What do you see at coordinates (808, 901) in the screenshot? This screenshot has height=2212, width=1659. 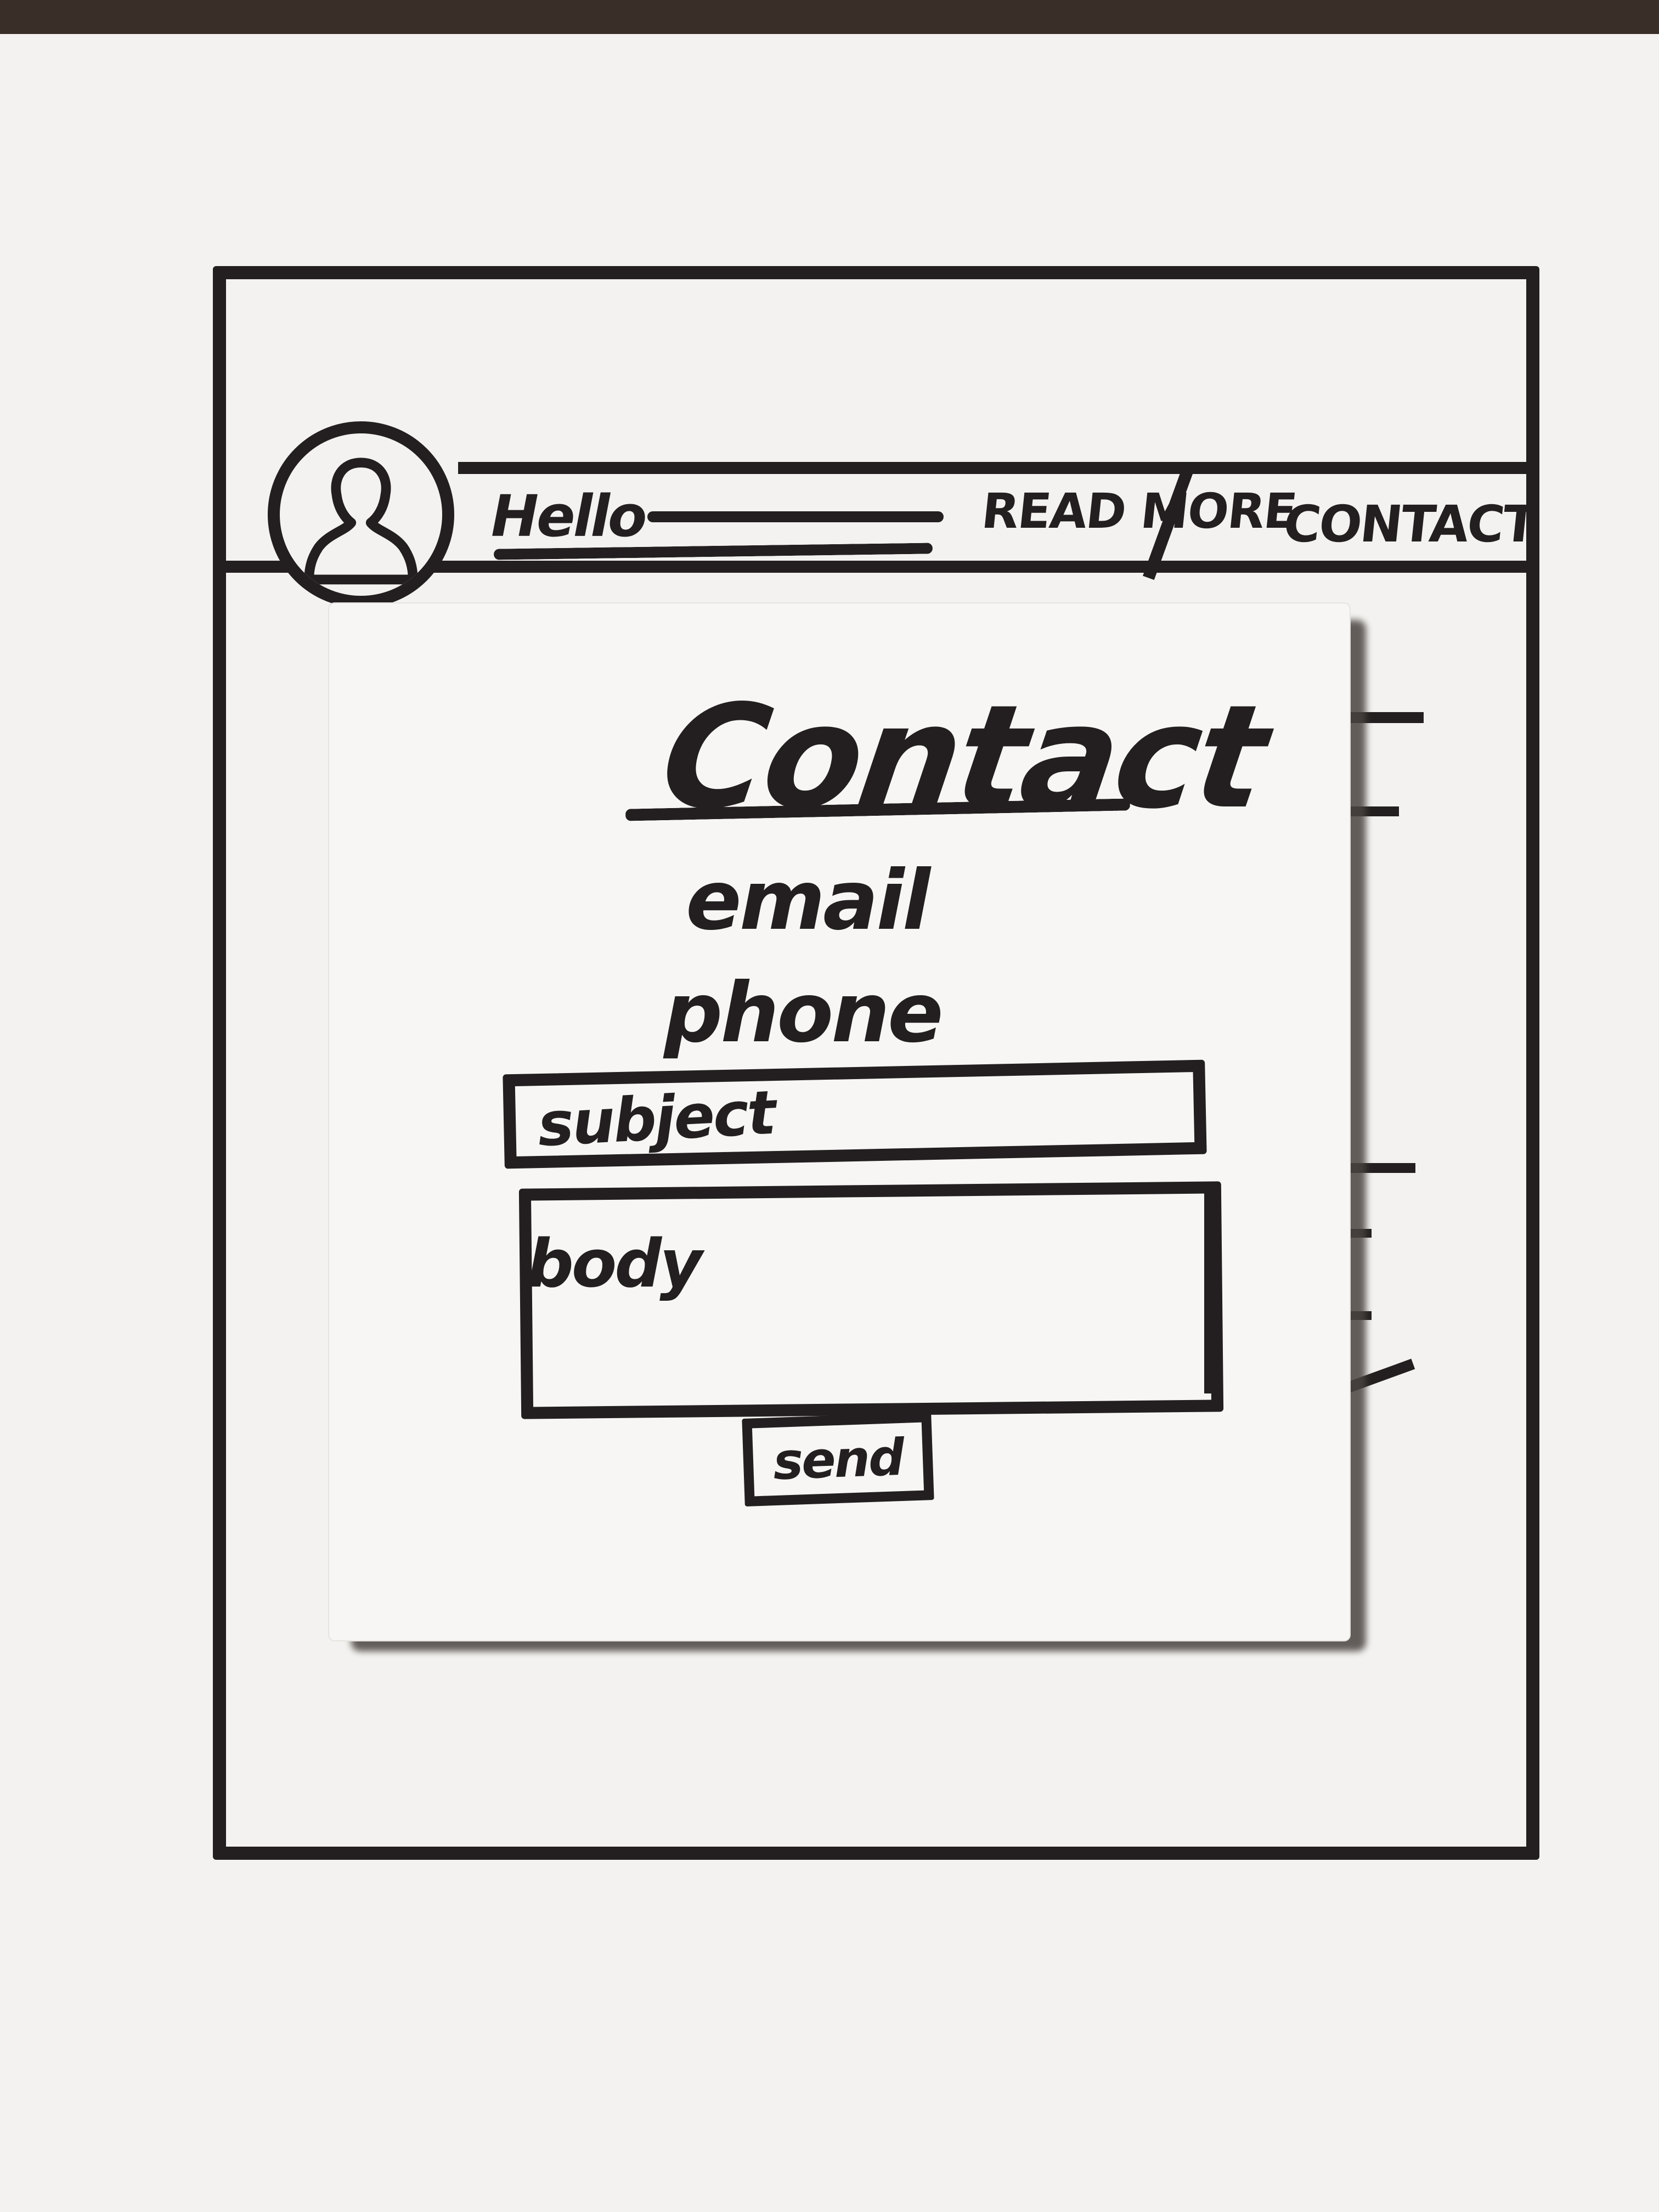 I see `contact-email-text: email` at bounding box center [808, 901].